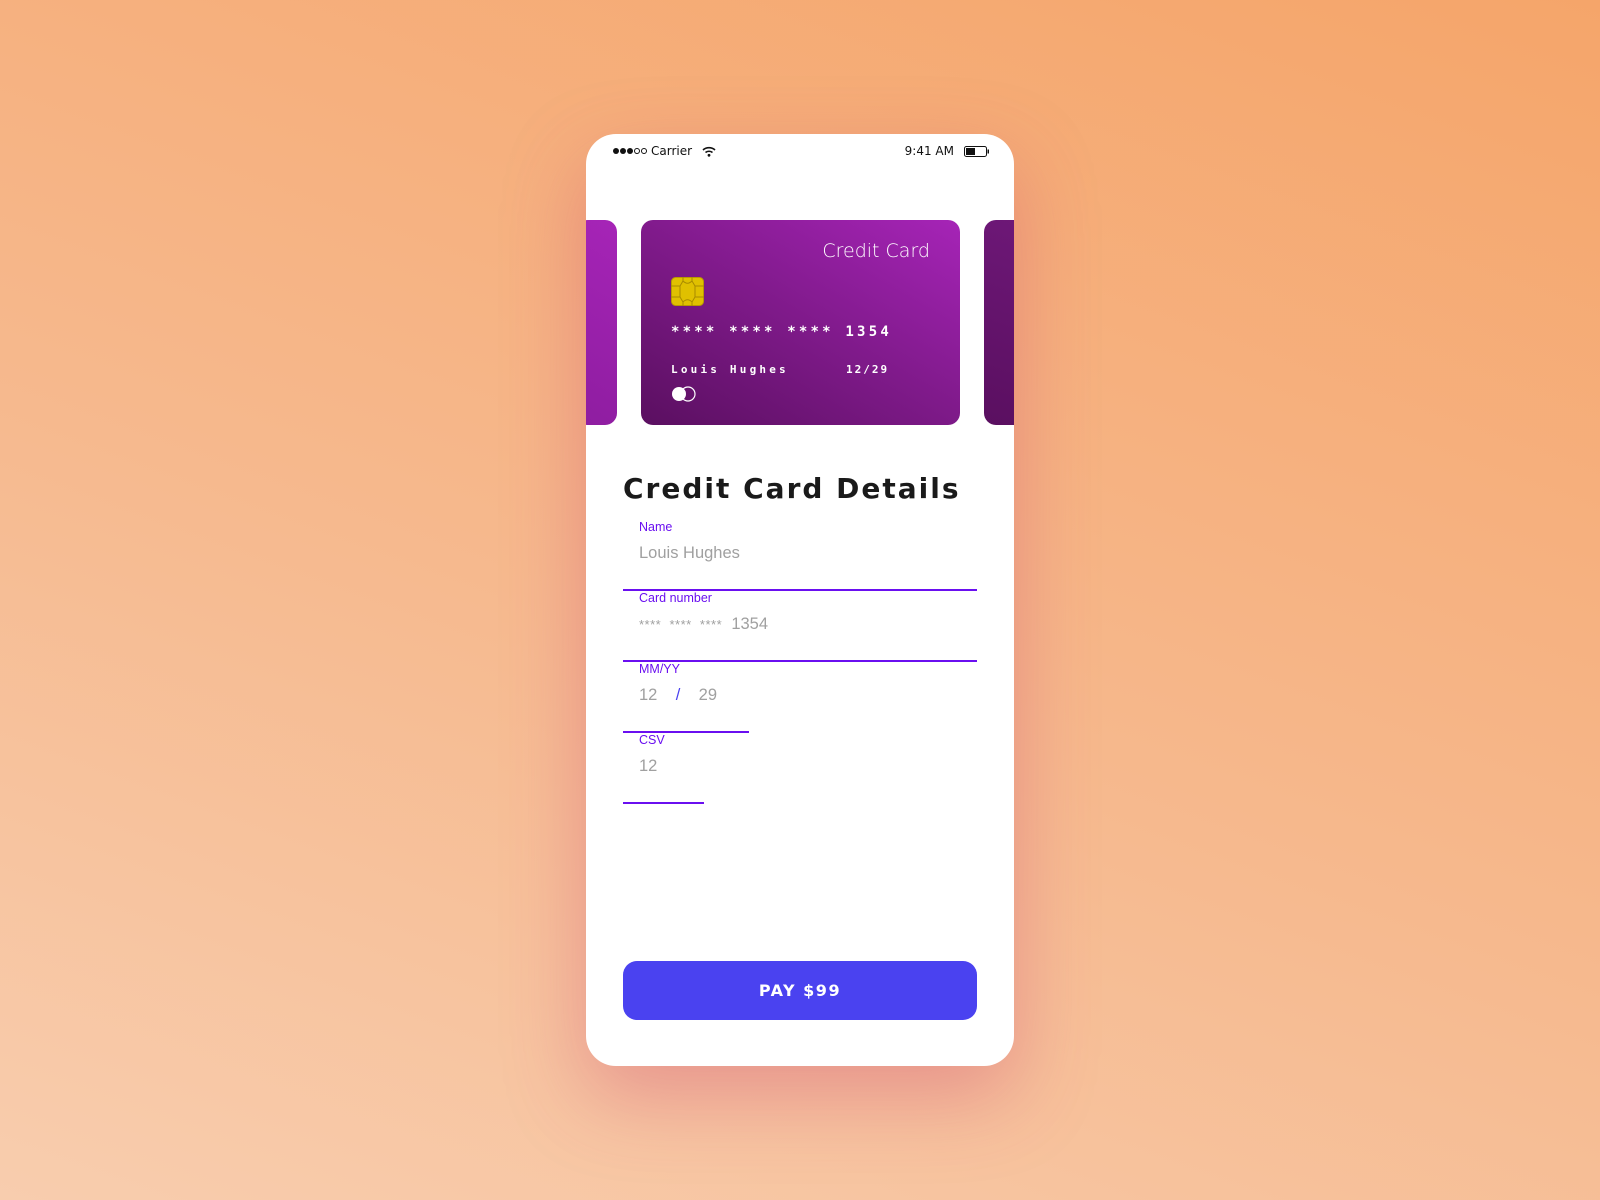 The height and width of the screenshot is (1200, 1600). What do you see at coordinates (976, 151) in the screenshot?
I see `battery-icon` at bounding box center [976, 151].